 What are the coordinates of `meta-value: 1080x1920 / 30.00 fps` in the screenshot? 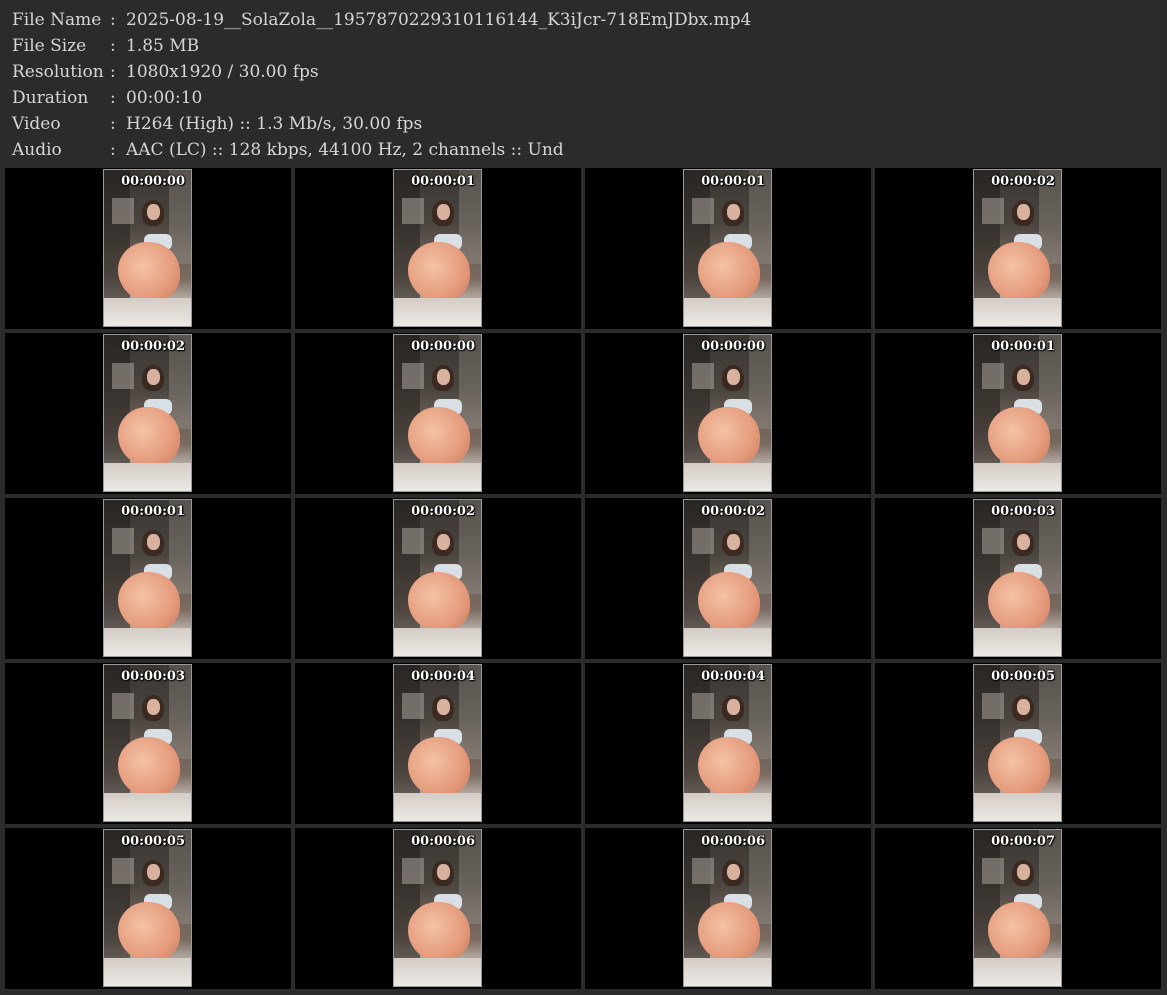 It's located at (222, 72).